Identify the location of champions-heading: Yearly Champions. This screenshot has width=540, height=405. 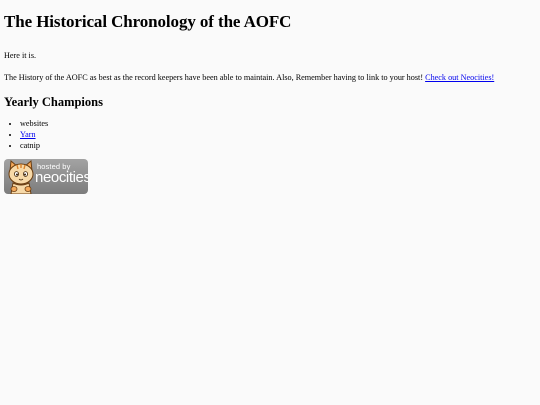
(53, 102).